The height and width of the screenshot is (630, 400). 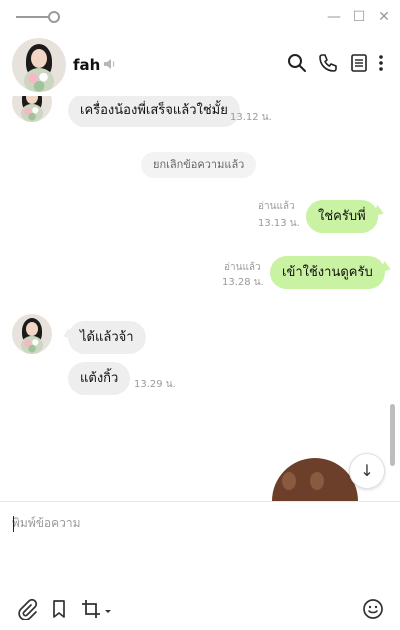 I want to click on emoji-icon, so click(x=373, y=609).